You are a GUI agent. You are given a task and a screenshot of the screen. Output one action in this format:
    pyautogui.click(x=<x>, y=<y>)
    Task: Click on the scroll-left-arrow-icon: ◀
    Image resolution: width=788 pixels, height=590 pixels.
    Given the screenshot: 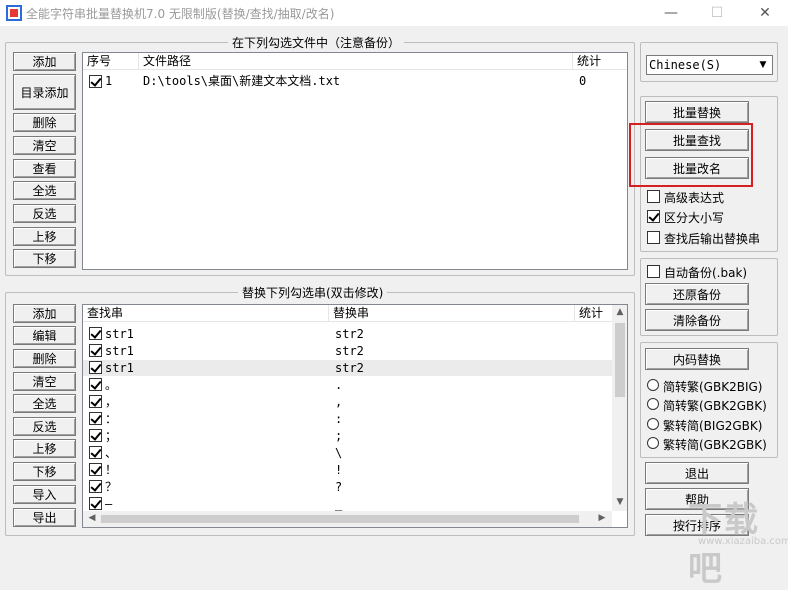 What is the action you would take?
    pyautogui.click(x=92, y=518)
    